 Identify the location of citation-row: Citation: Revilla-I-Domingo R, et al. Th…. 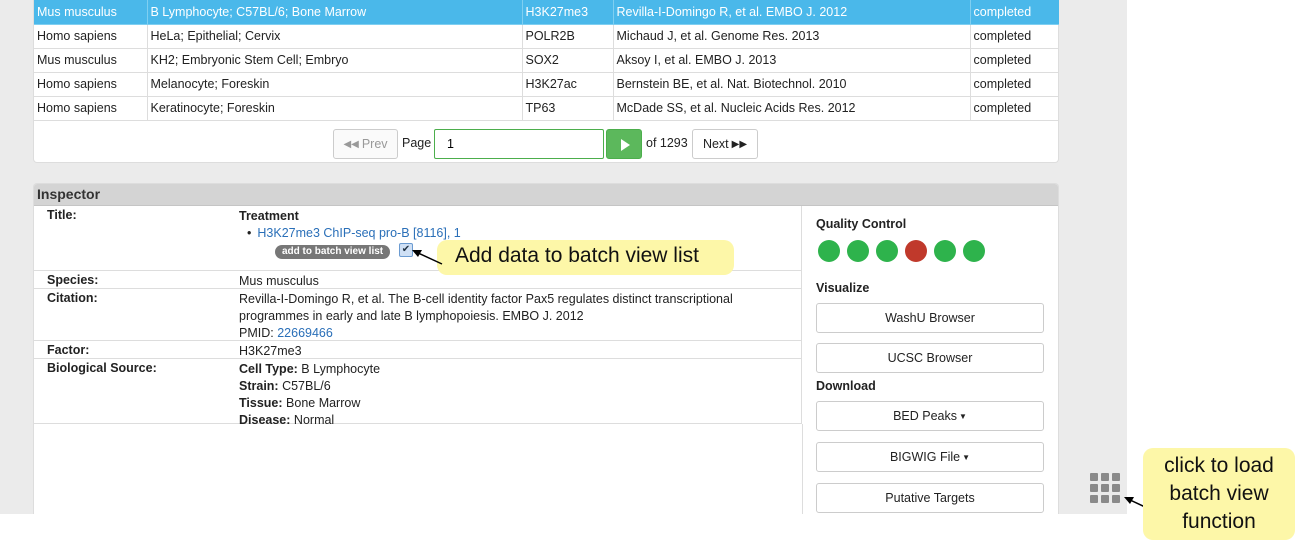
(418, 315).